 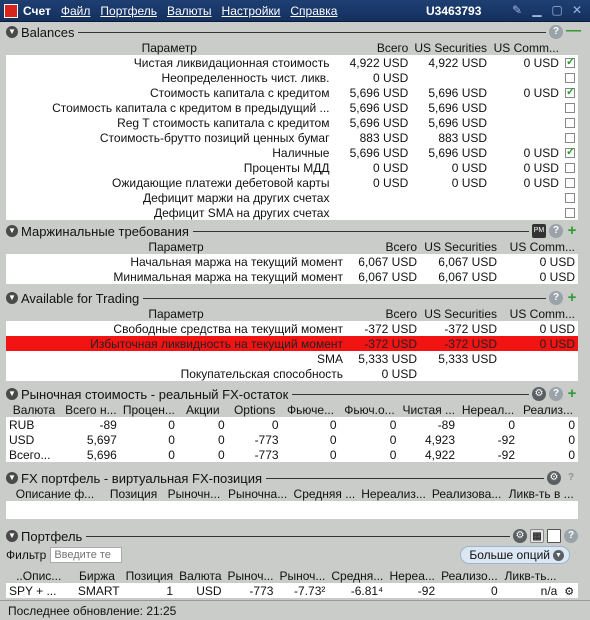 What do you see at coordinates (537, 536) in the screenshot?
I see `calendar-icon: ▦` at bounding box center [537, 536].